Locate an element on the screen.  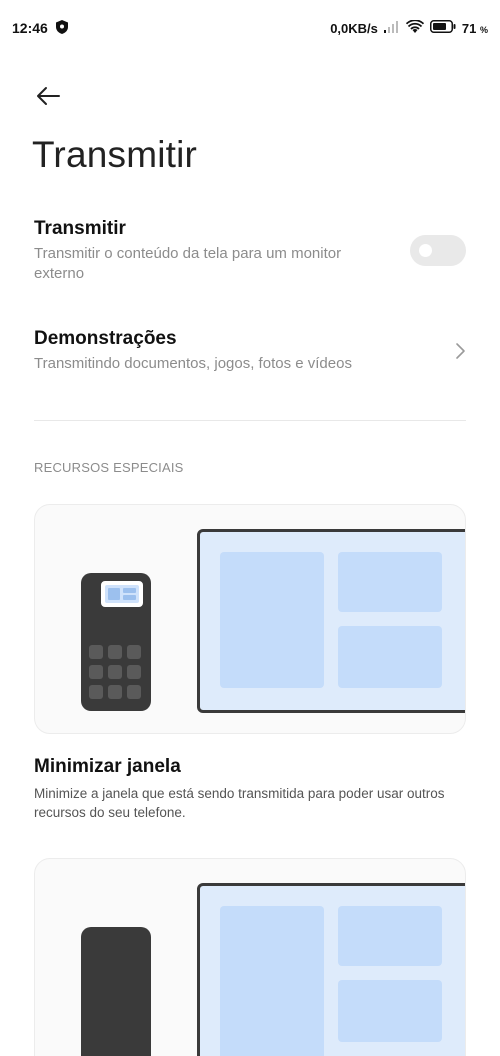
phone-mini-window is located at coordinates (122, 594).